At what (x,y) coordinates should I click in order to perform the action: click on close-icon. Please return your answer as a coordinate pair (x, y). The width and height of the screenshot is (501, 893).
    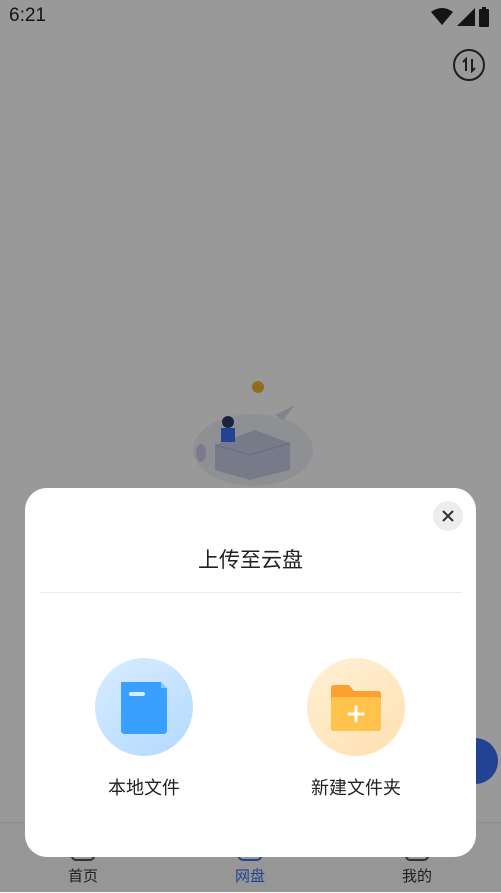
    Looking at the image, I should click on (448, 516).